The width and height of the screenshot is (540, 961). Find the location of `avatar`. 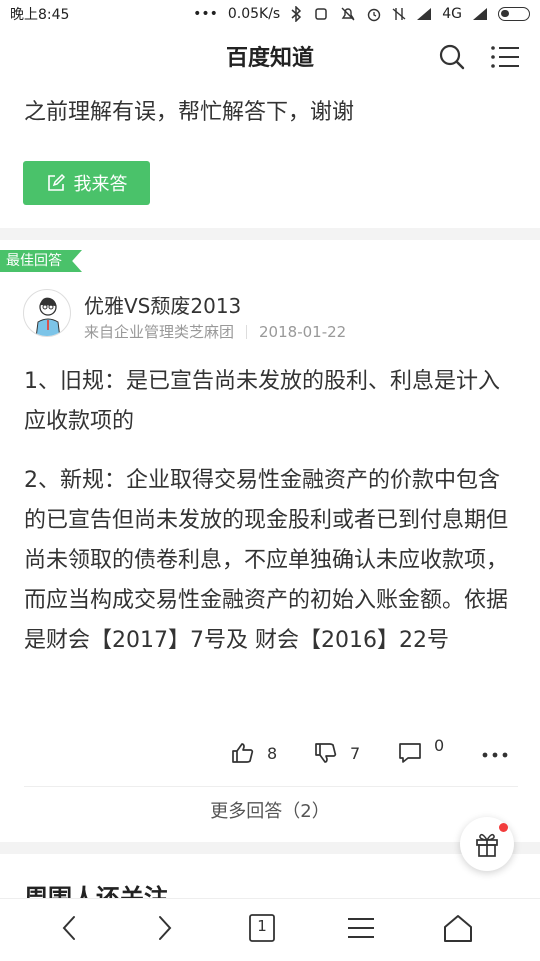

avatar is located at coordinates (47, 313).